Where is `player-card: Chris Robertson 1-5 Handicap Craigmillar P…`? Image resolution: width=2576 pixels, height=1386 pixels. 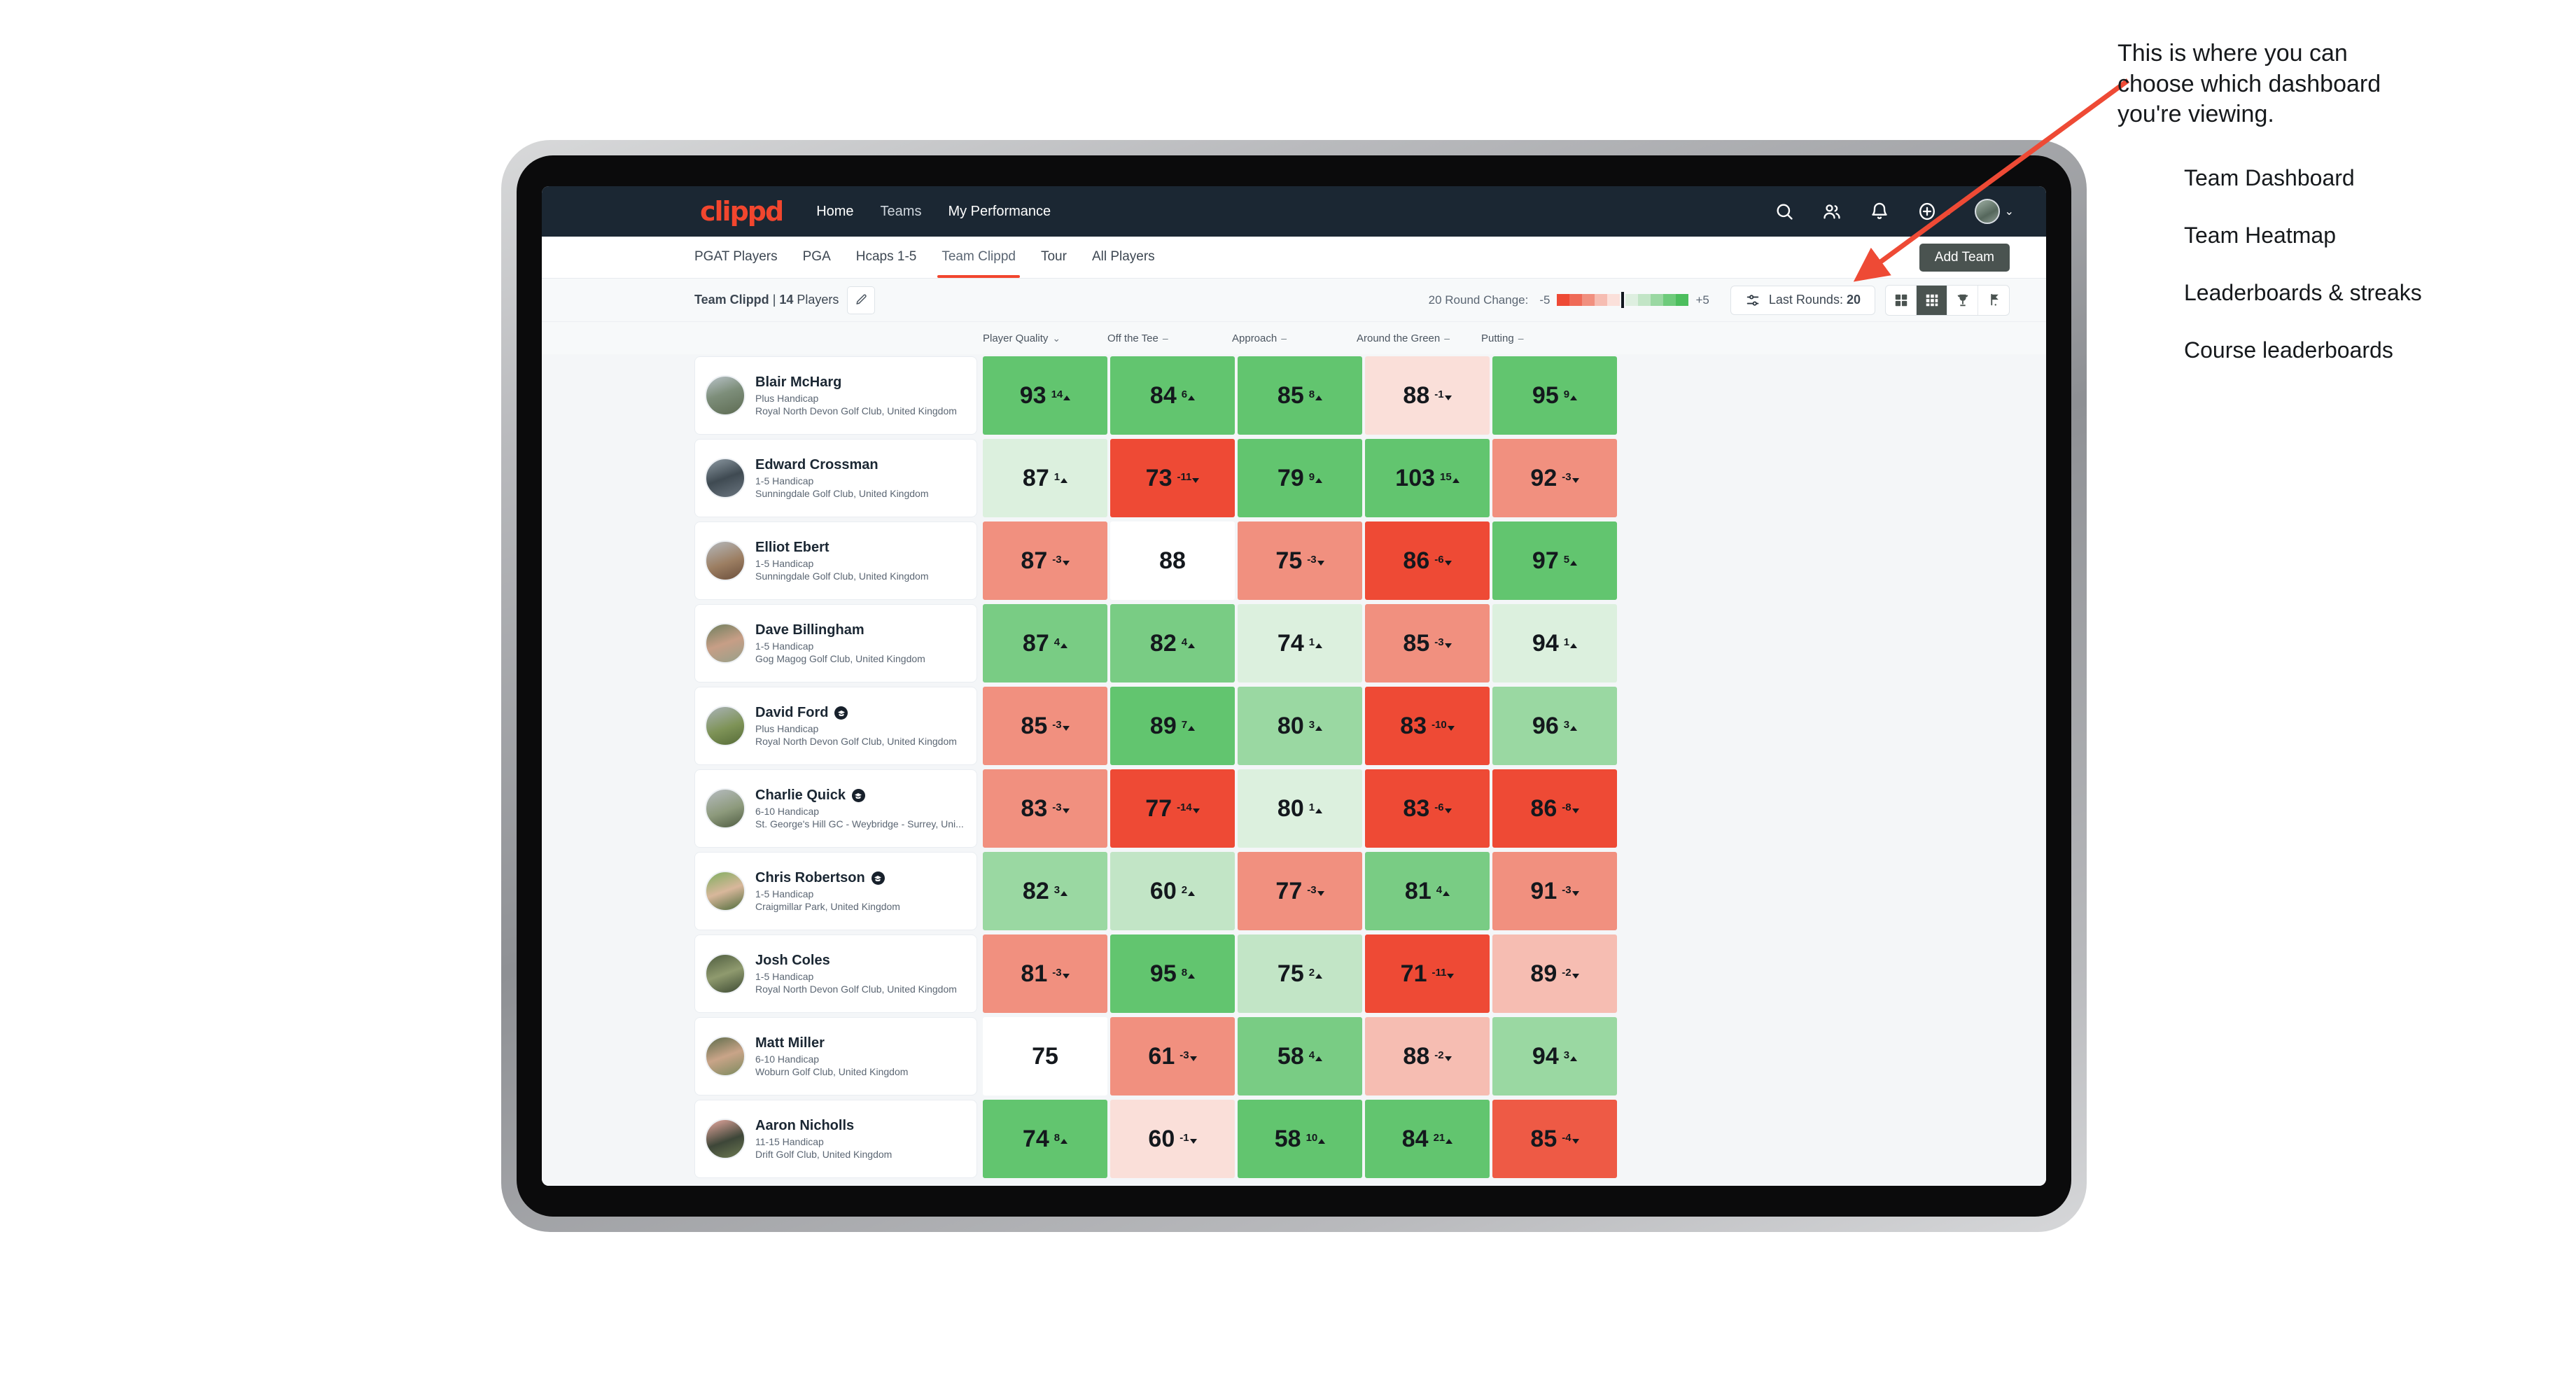
player-card: Chris Robertson 1-5 Handicap Craigmillar P… is located at coordinates (835, 891).